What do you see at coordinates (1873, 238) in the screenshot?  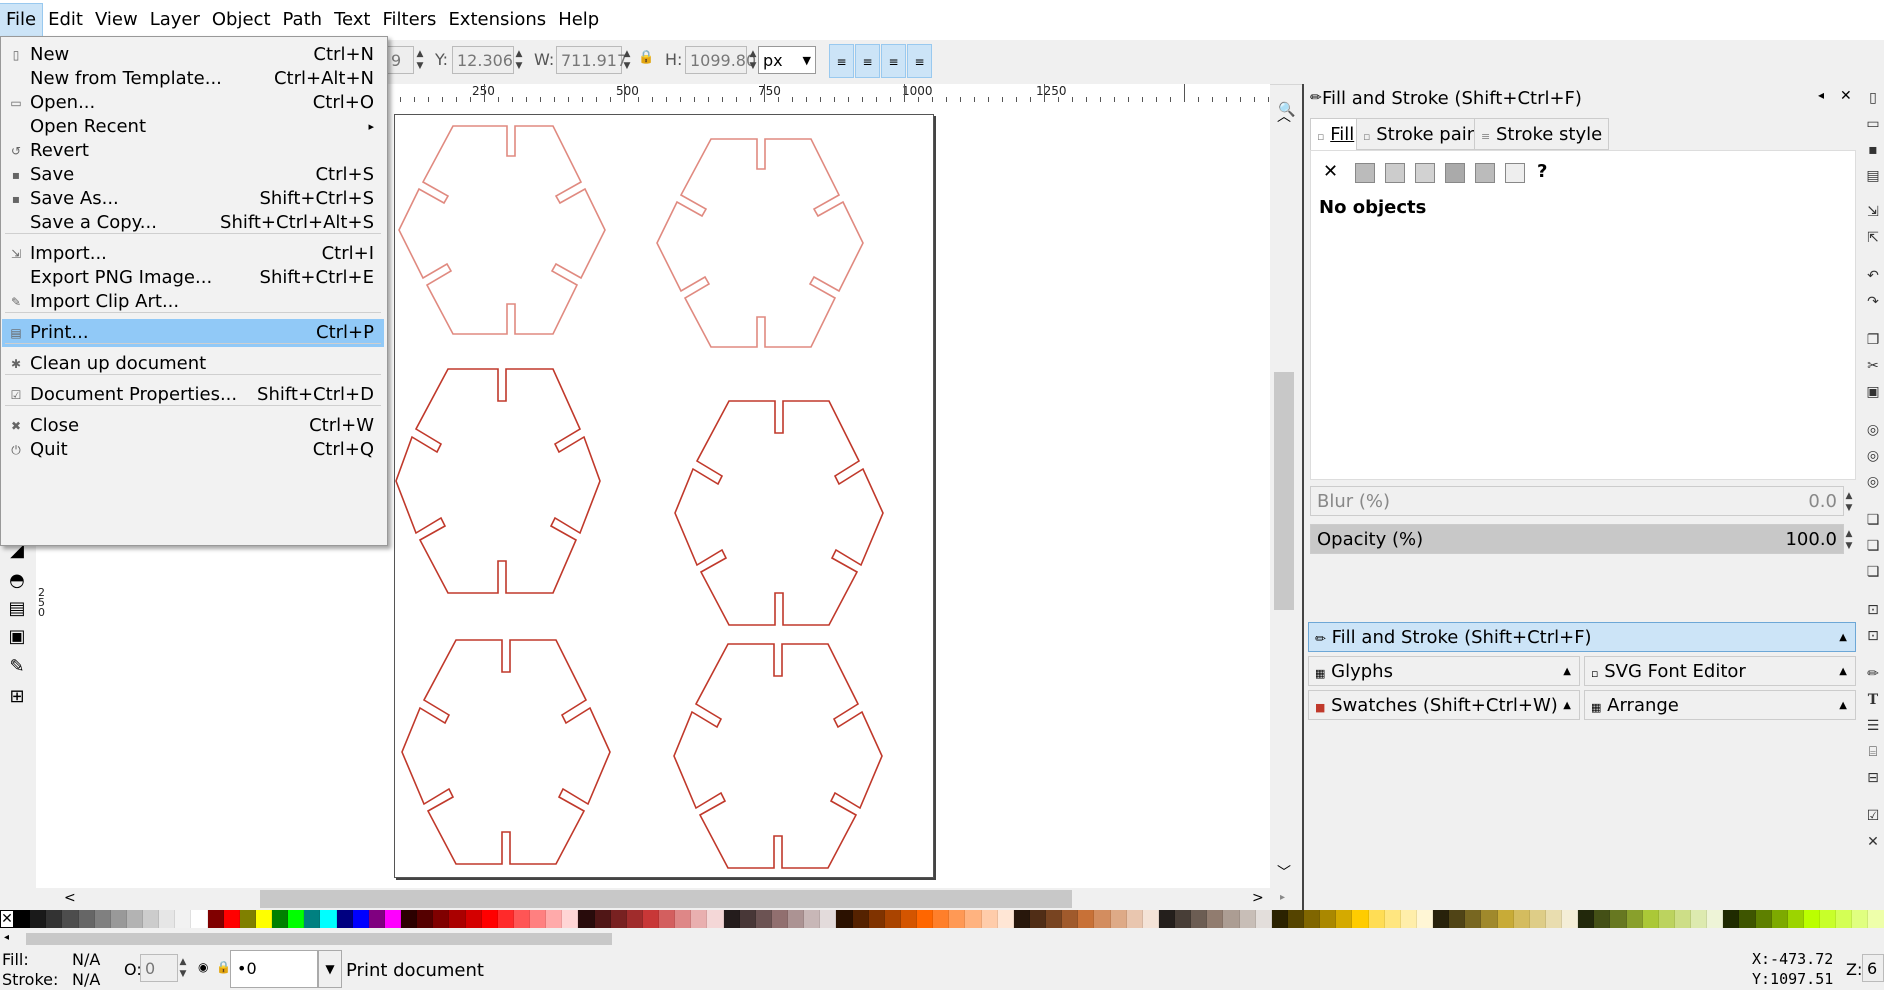 I see `export-icon: ⇱` at bounding box center [1873, 238].